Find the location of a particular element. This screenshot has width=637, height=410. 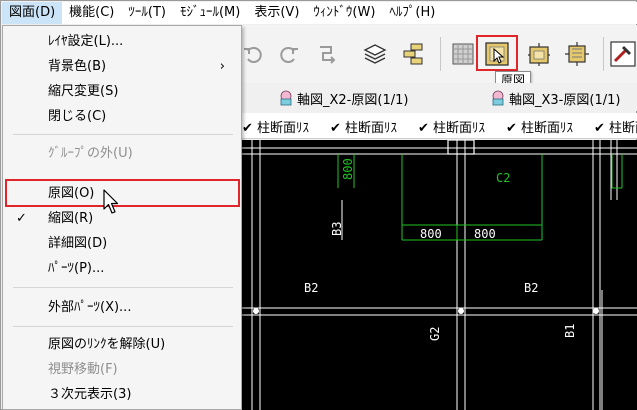

tool-icon is located at coordinates (622, 54).